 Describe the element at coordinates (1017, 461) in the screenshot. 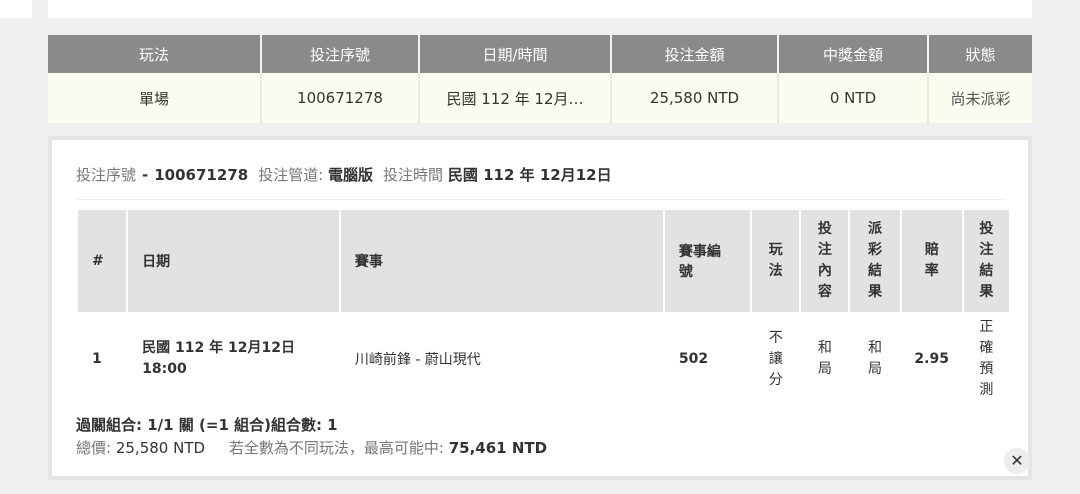

I see `close-icon: ✕` at that location.